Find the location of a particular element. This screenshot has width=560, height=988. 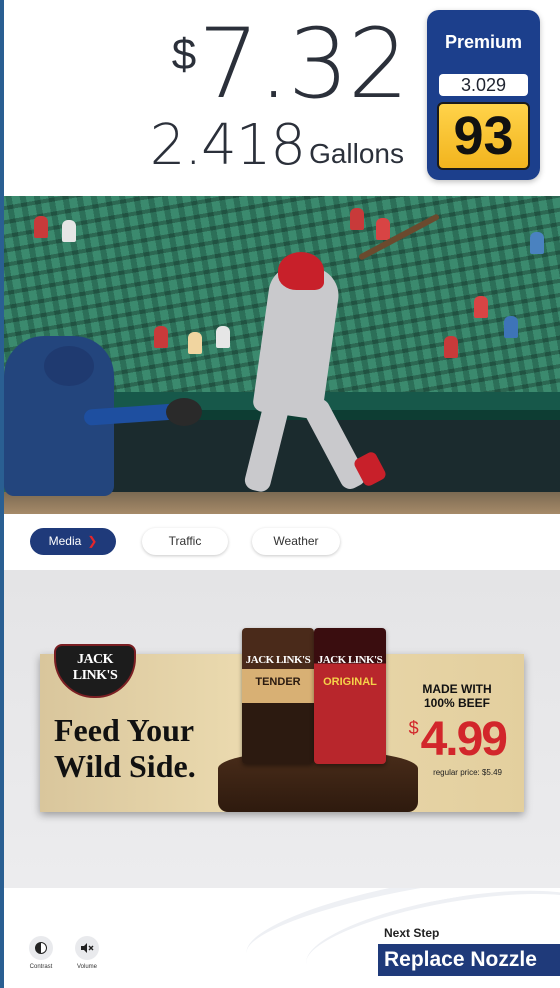

gallons-value: 2.418 is located at coordinates (227, 145).